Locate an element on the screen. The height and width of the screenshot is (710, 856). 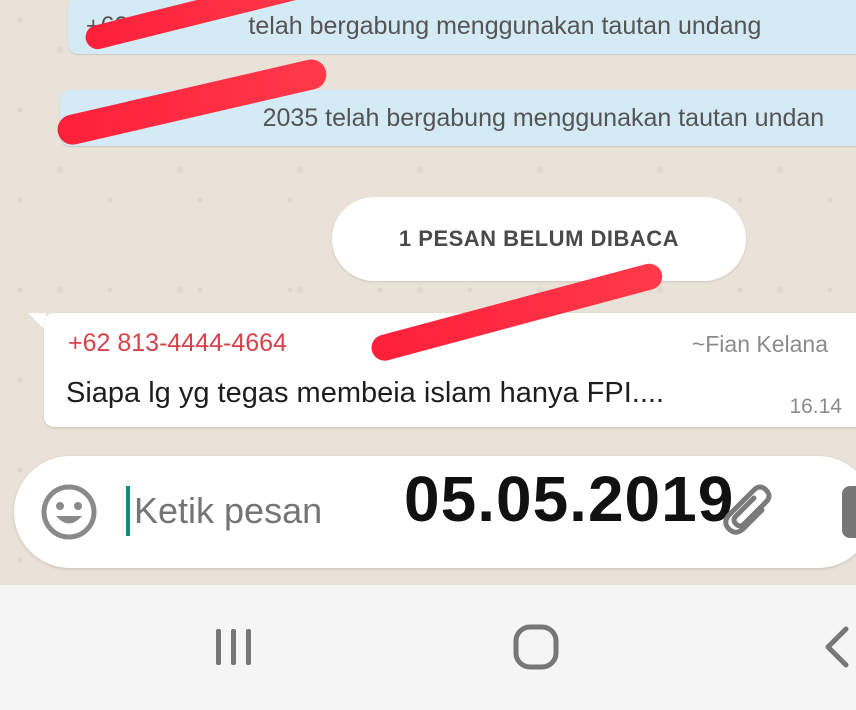
home-icon is located at coordinates (536, 647).